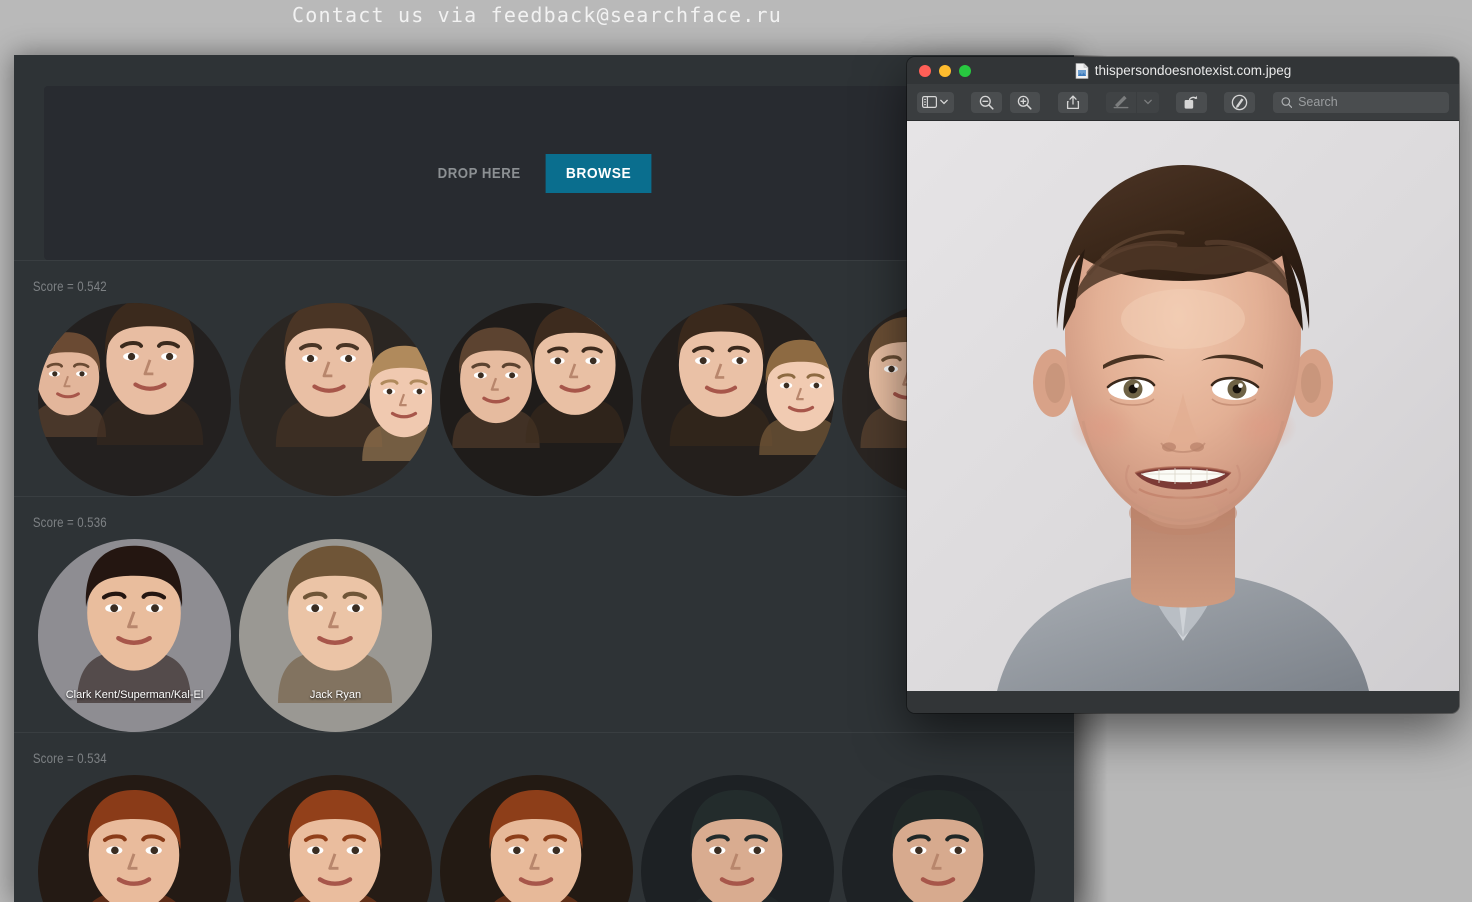  I want to click on preview-title-group: thispersondoesnotexist.com.jpeg, so click(1183, 70).